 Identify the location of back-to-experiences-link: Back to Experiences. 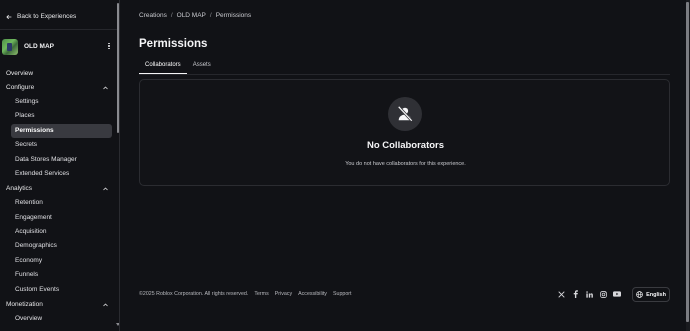
(41, 16).